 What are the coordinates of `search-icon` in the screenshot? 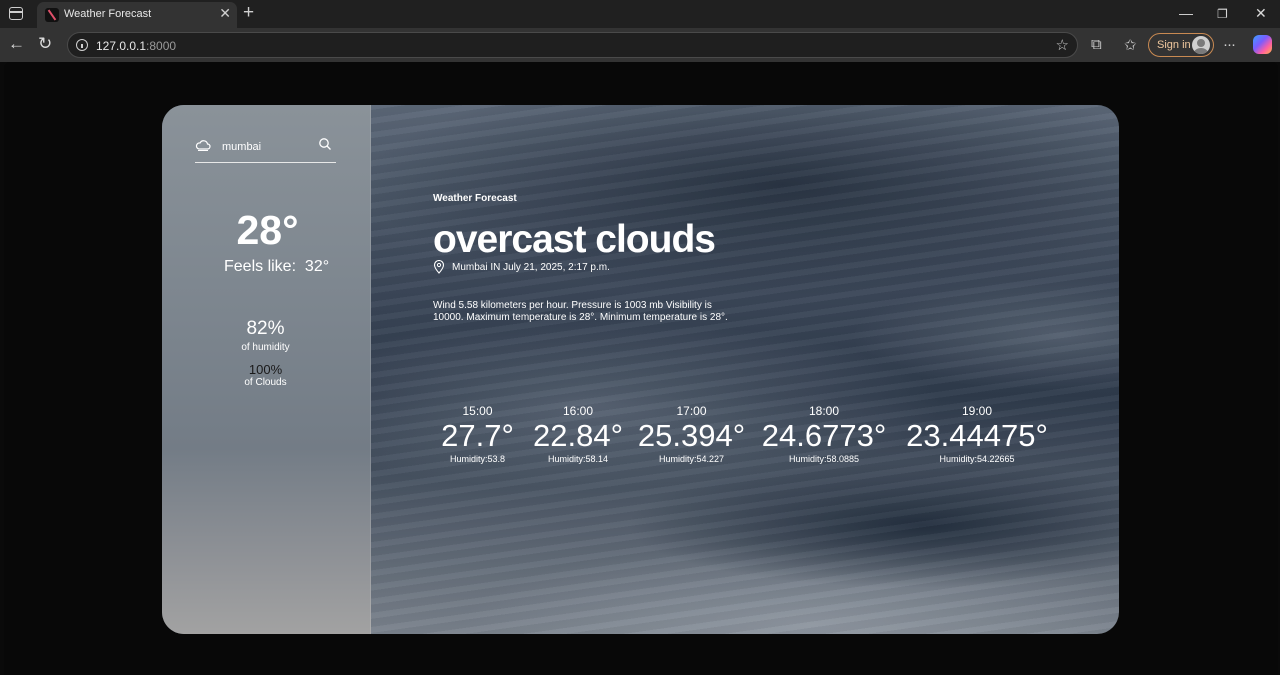 It's located at (325, 144).